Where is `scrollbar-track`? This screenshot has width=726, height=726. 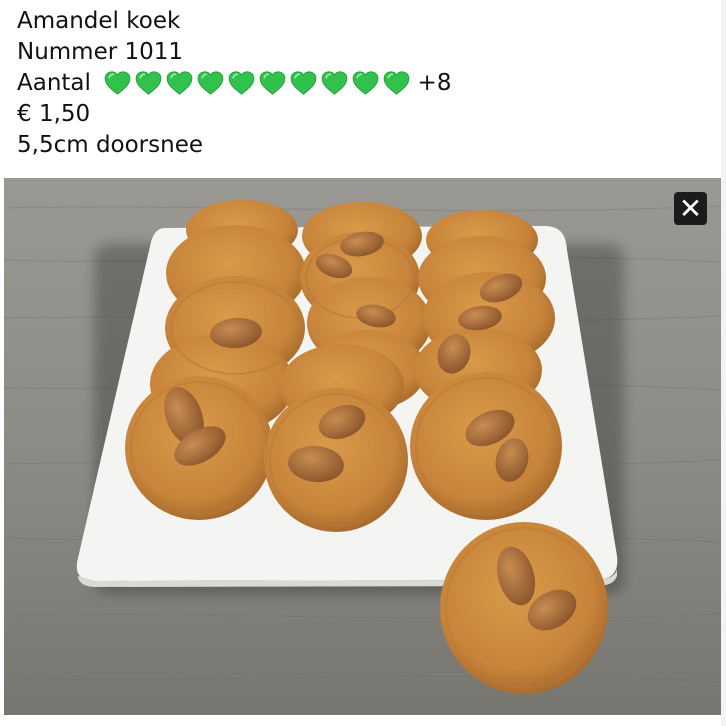
scrollbar-track is located at coordinates (723, 363).